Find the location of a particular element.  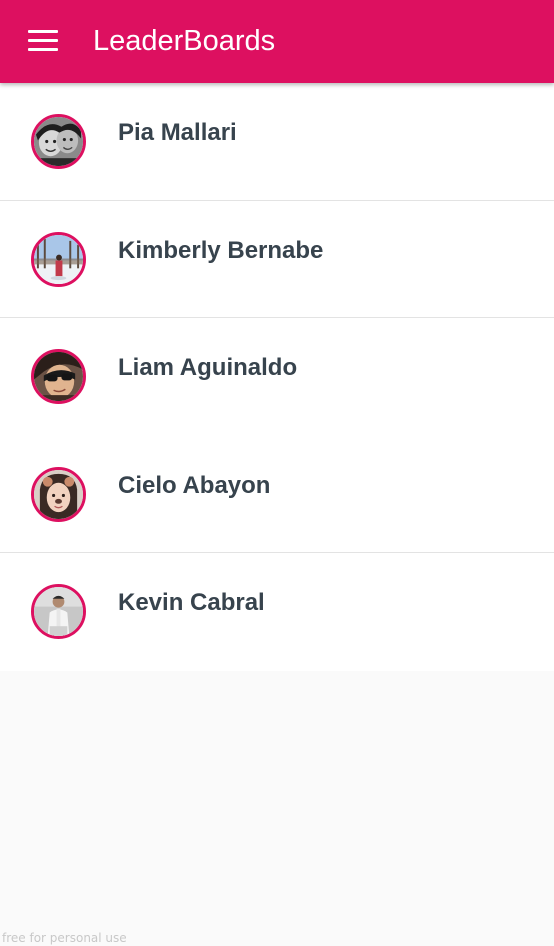

player-name: Kevin Cabral is located at coordinates (191, 602).